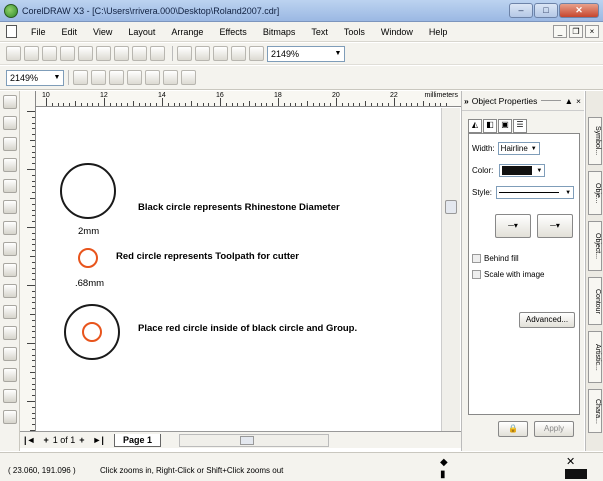  Describe the element at coordinates (102, 32) in the screenshot. I see `menu-view: View` at that location.